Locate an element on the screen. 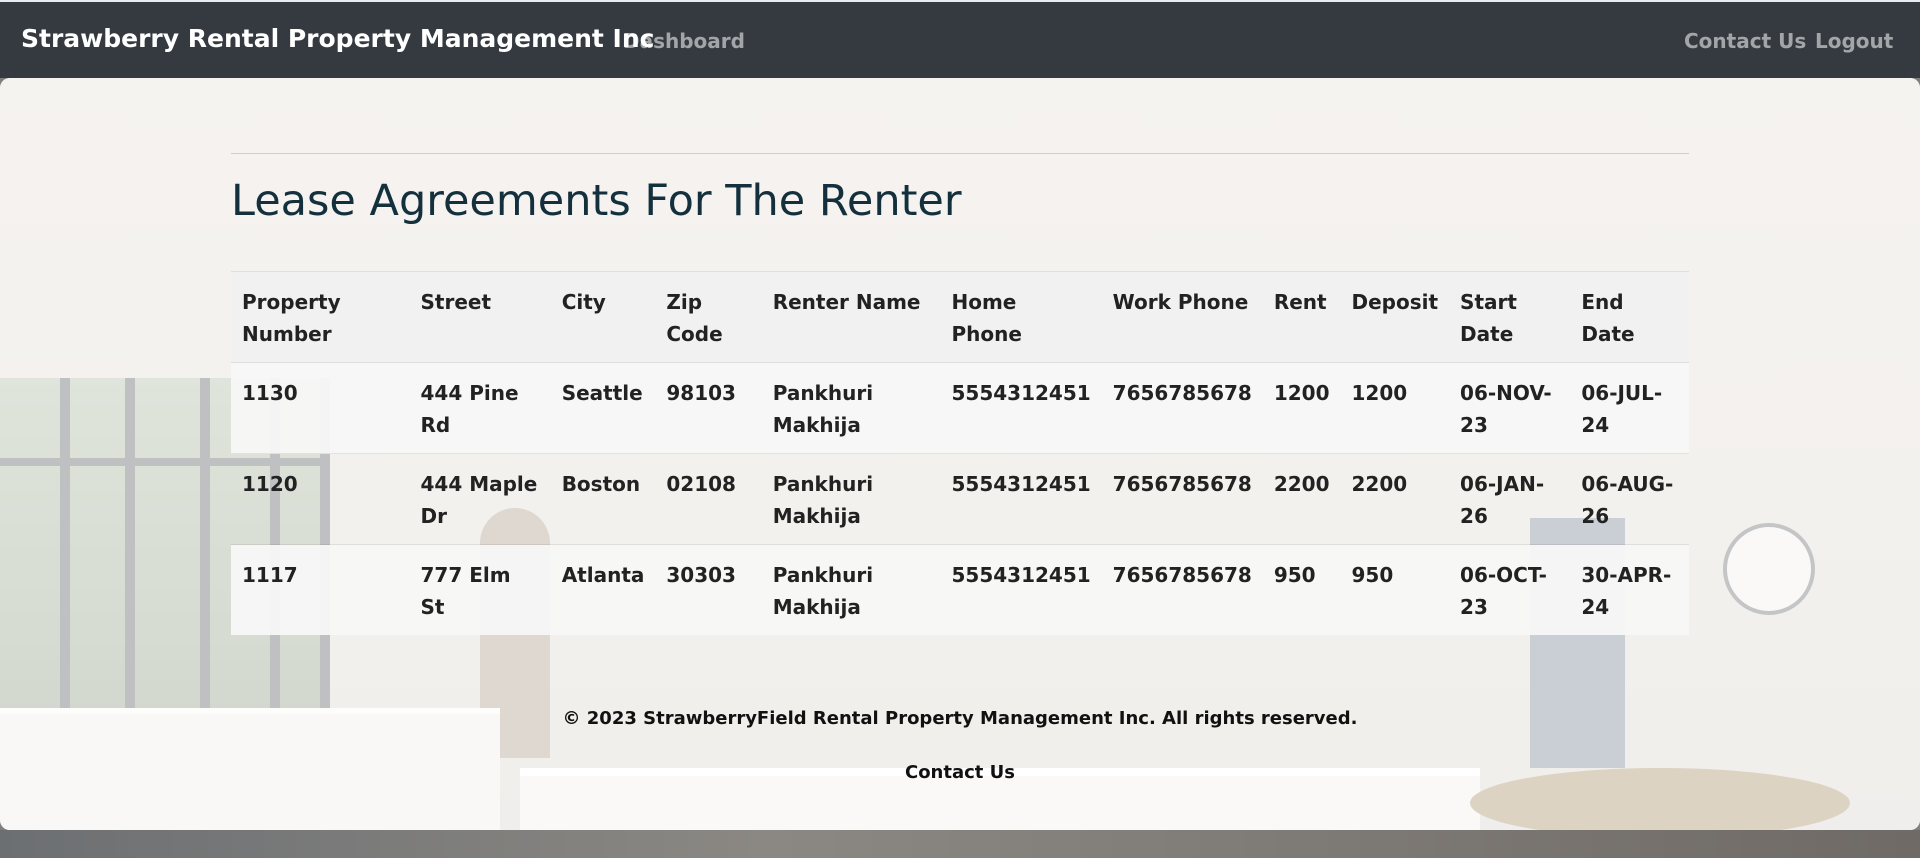 Image resolution: width=1920 pixels, height=858 pixels. column-header: Rent is located at coordinates (1301, 317).